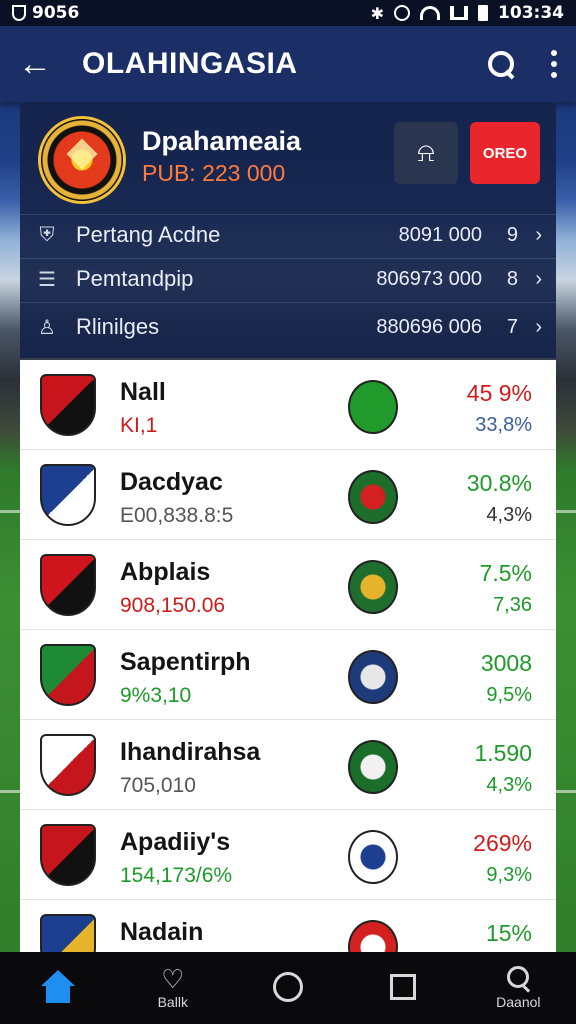  Describe the element at coordinates (190, 63) in the screenshot. I see `page-title: OLAHINGASIA` at that location.